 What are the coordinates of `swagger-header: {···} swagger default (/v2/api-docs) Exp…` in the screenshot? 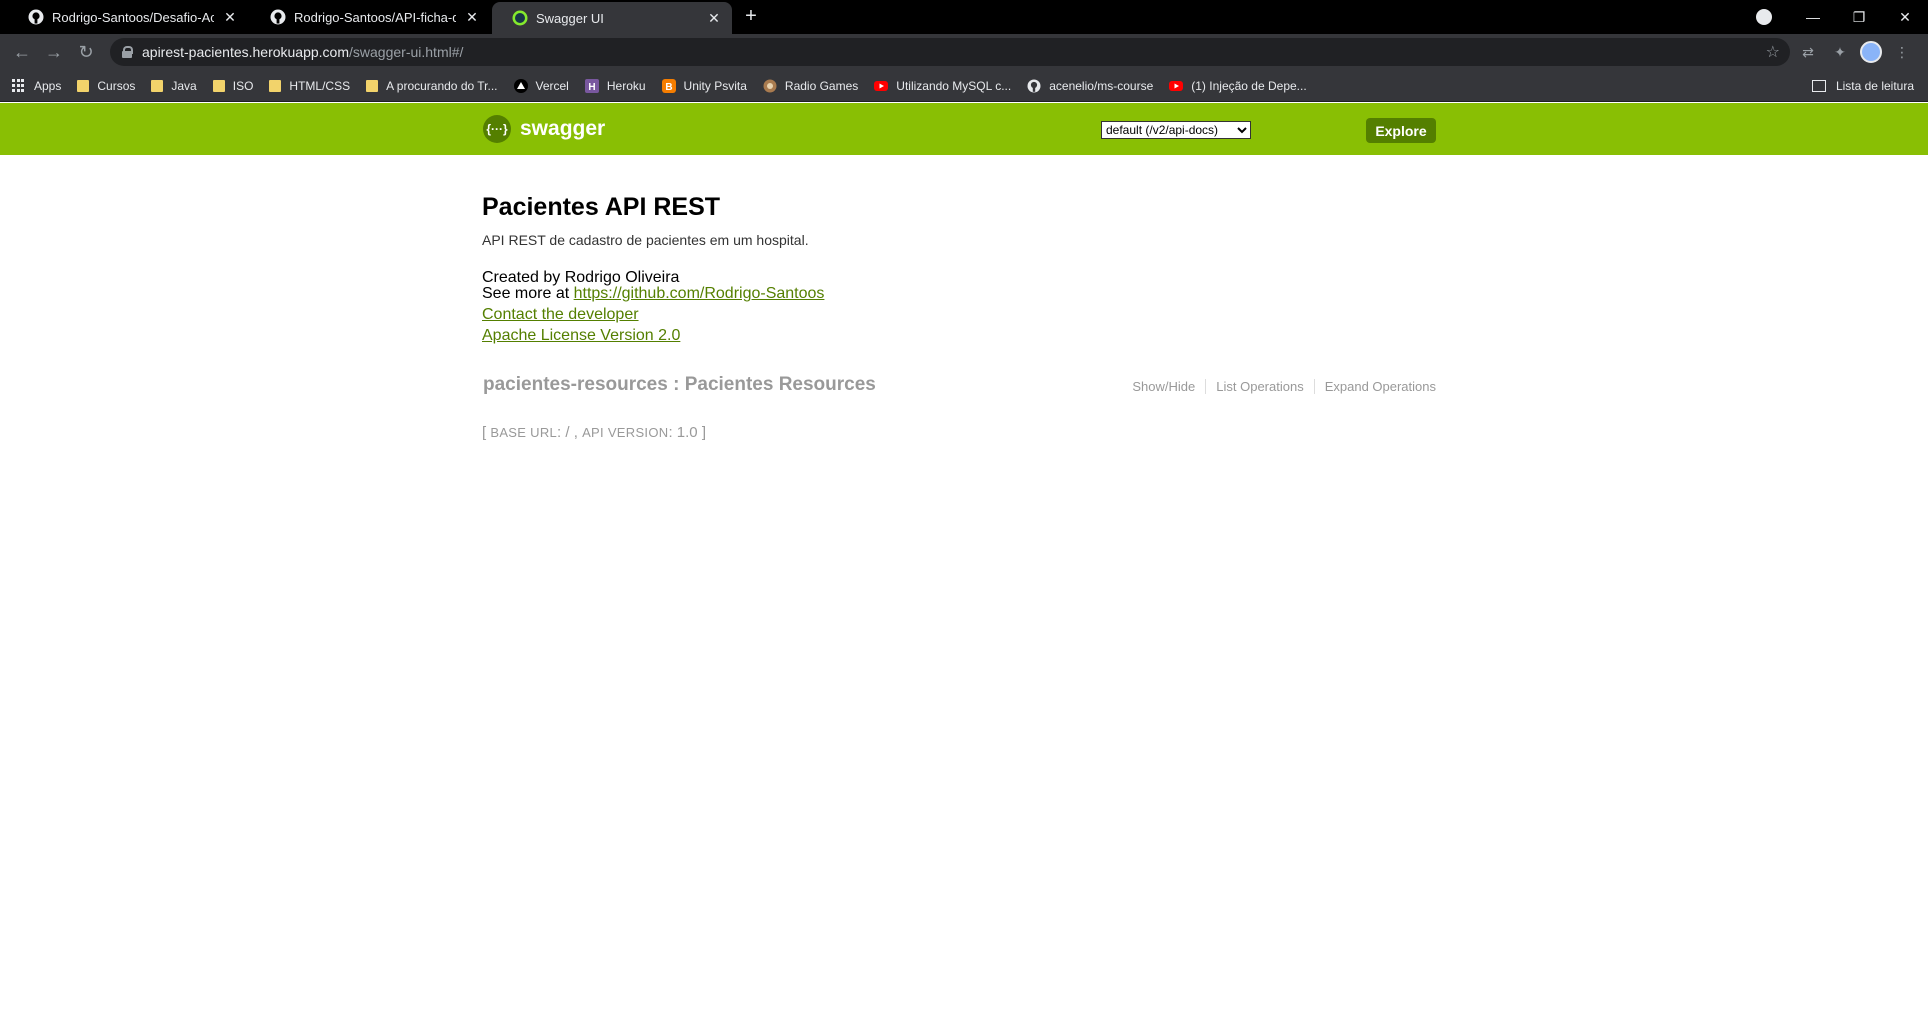 It's located at (964, 129).